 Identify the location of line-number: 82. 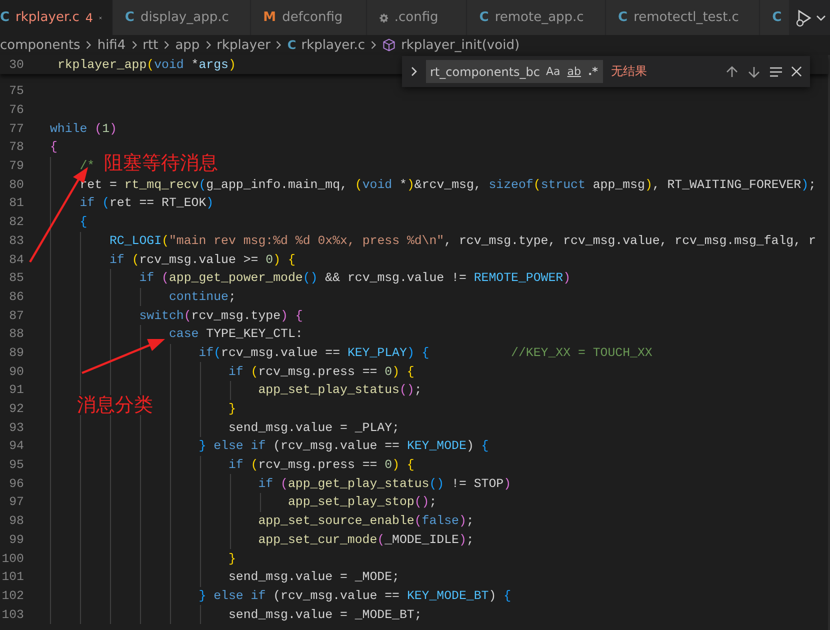
(16, 222).